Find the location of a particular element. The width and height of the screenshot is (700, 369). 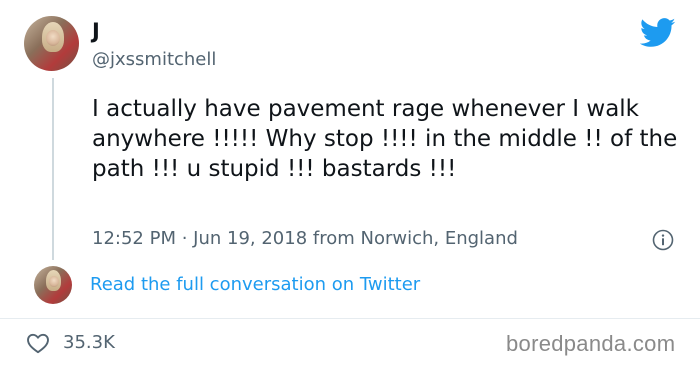

author-avatar is located at coordinates (51, 43).